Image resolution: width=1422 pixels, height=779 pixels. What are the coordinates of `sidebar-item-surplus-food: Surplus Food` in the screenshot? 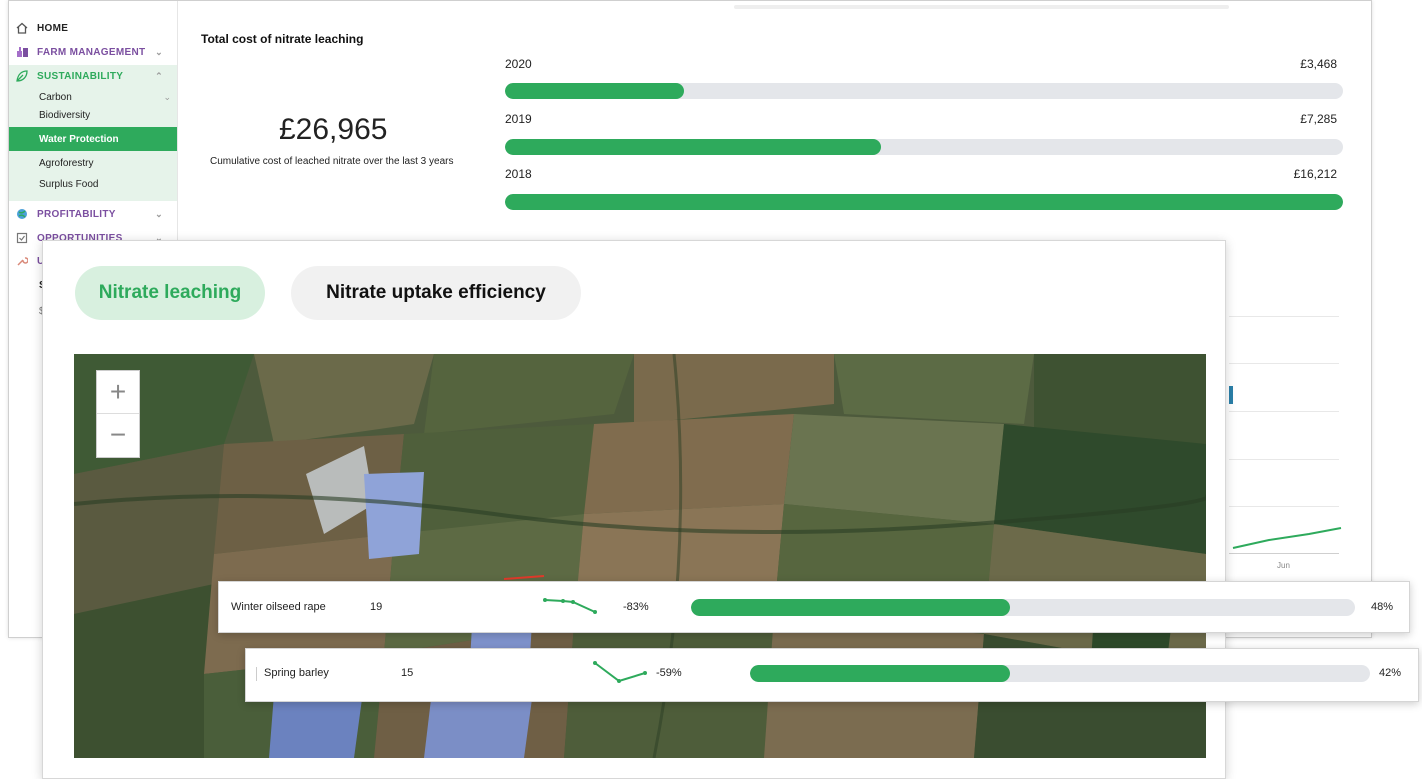 It's located at (93, 184).